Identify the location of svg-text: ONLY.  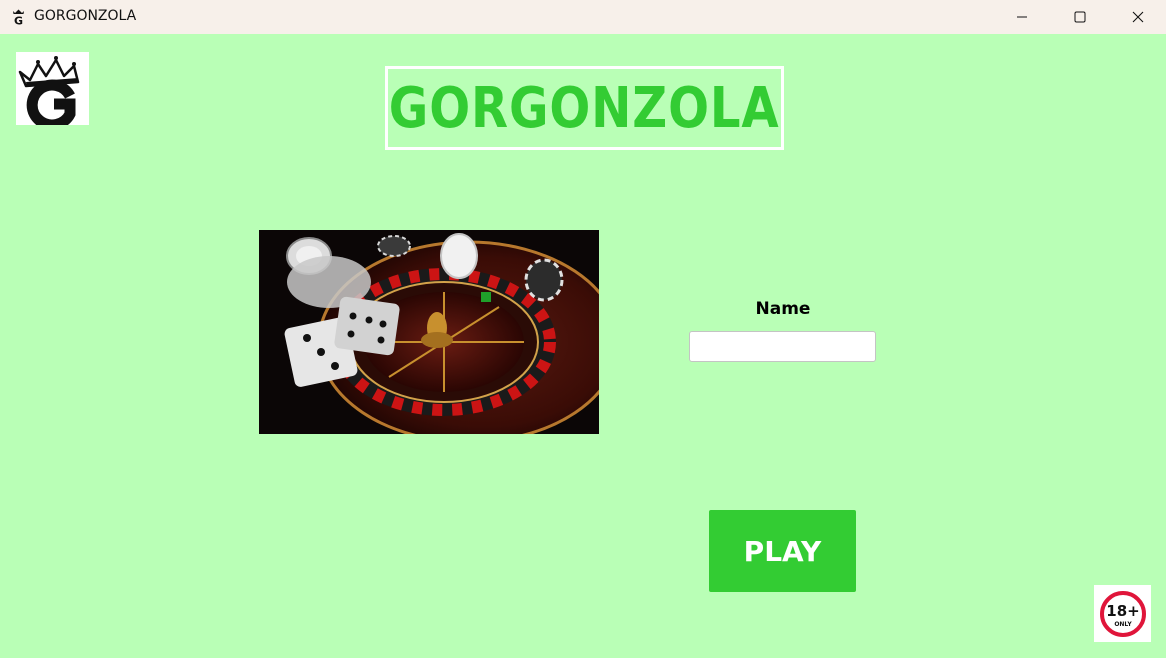
(1123, 624).